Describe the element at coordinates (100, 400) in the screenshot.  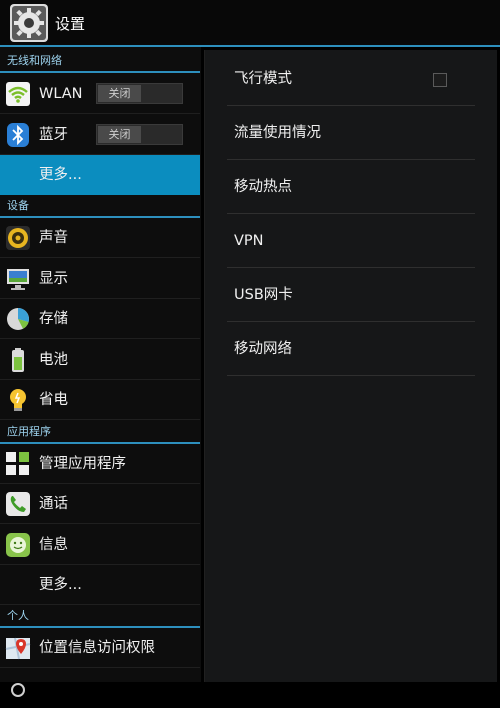
I see `list-item-power-saving: 省电` at that location.